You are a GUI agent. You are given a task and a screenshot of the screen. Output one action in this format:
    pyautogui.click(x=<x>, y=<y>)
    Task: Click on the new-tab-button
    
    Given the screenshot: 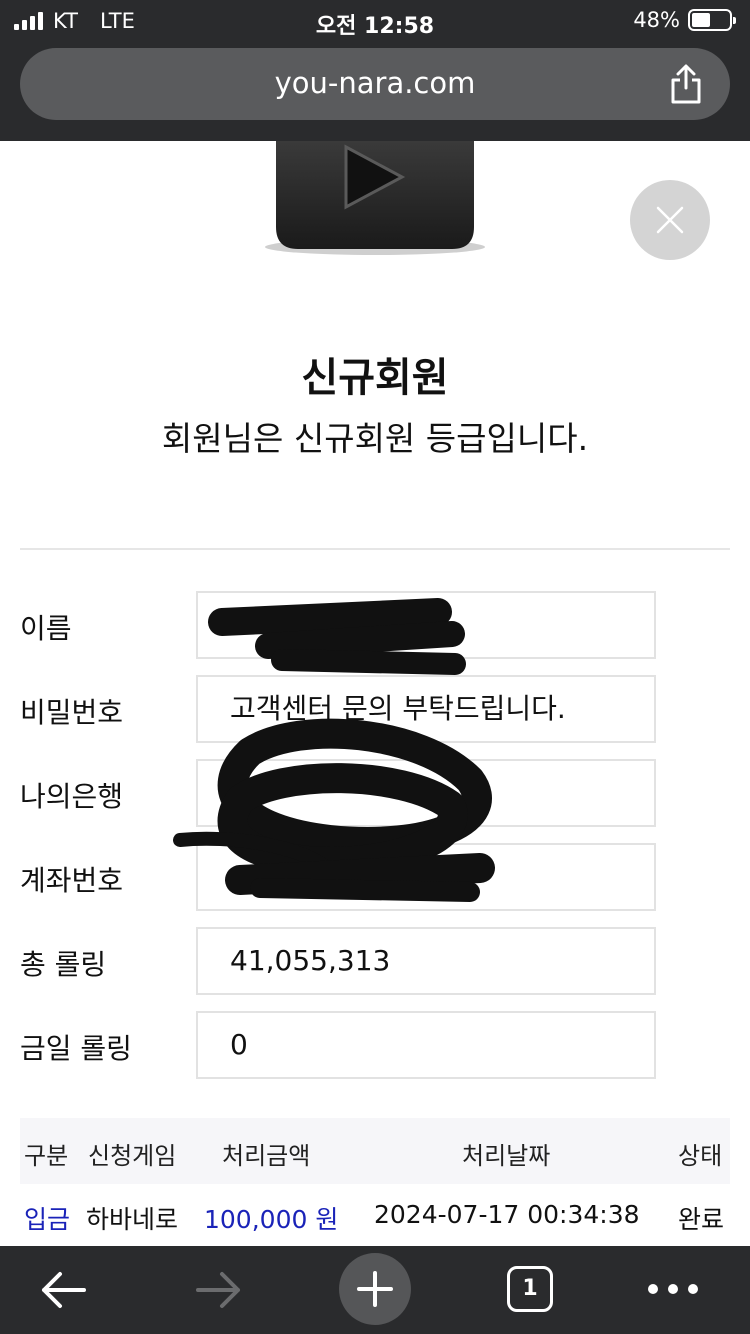 What is the action you would take?
    pyautogui.click(x=375, y=1289)
    